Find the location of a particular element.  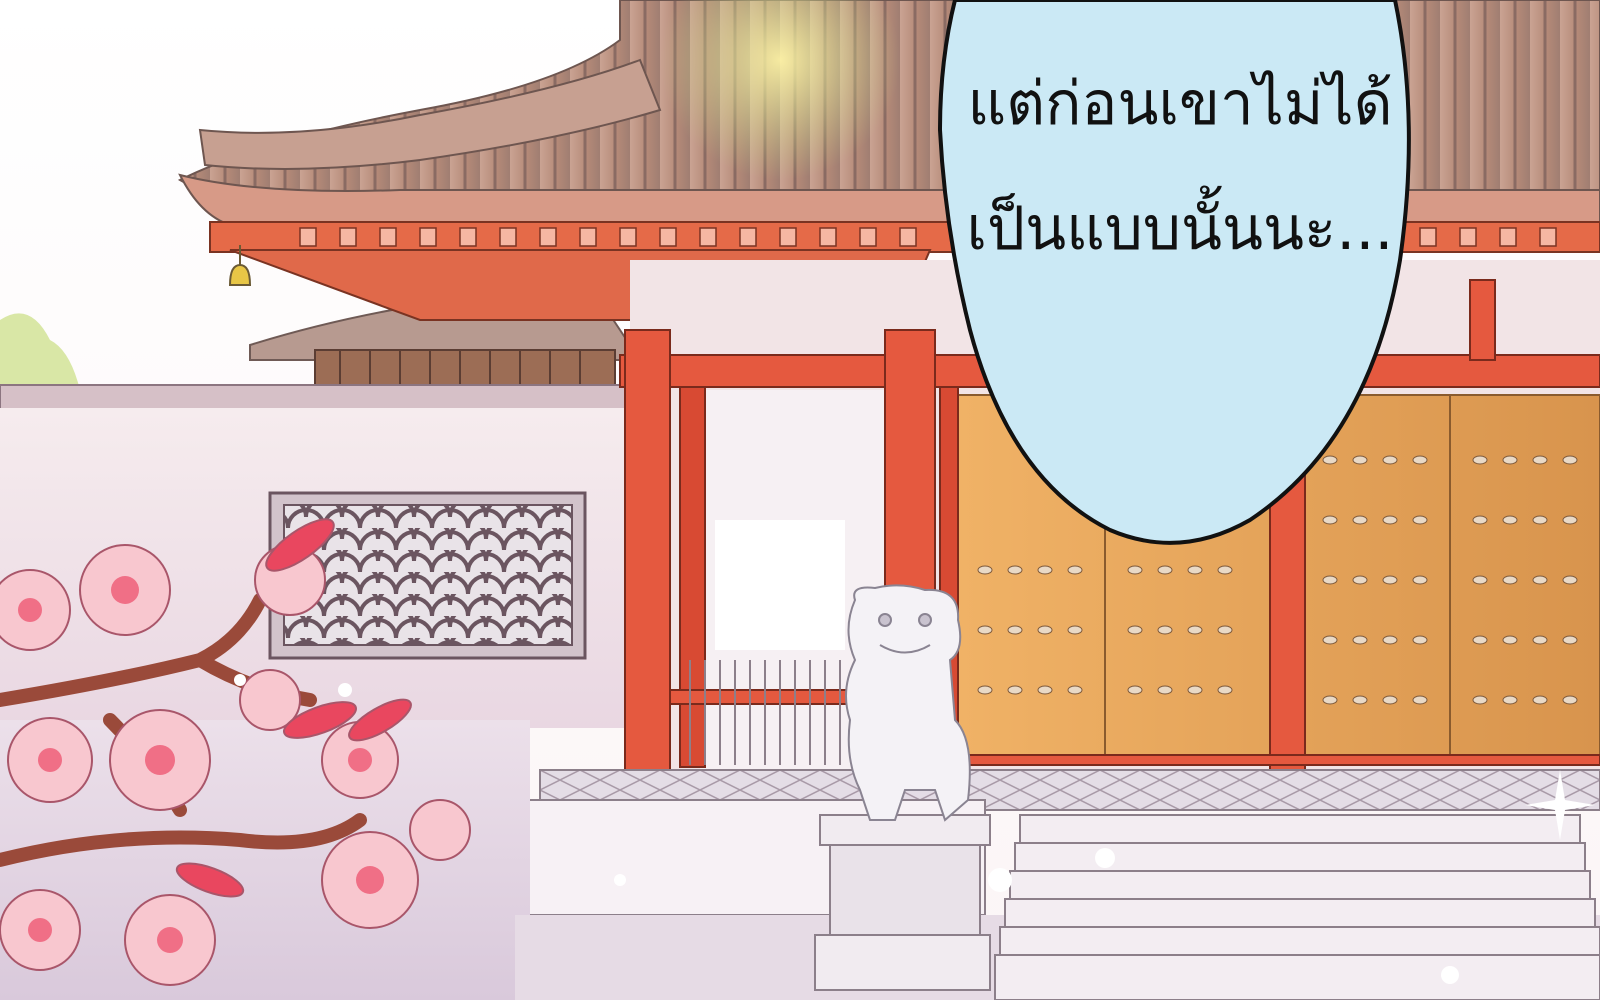

pillar is located at coordinates (647, 555).